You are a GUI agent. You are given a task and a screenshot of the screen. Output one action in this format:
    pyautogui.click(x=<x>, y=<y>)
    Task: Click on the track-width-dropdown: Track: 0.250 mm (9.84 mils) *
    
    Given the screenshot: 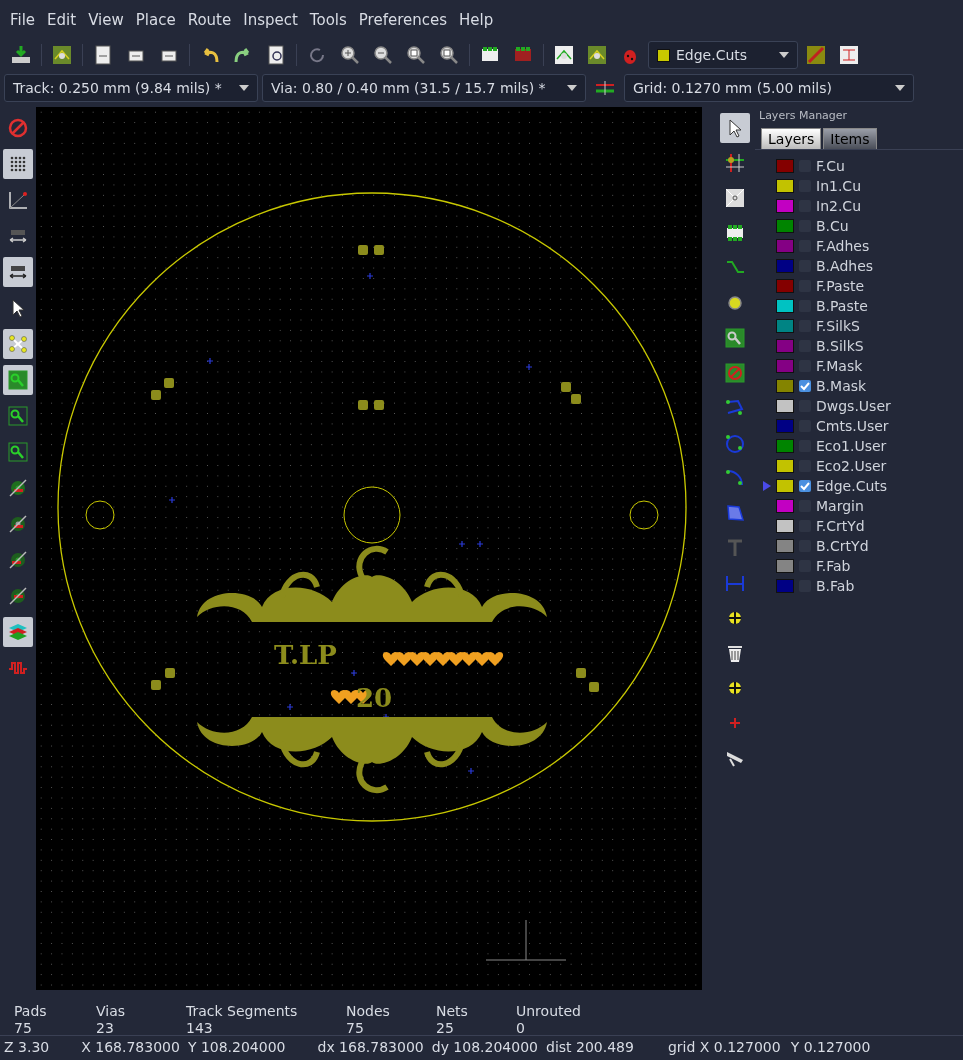 What is the action you would take?
    pyautogui.click(x=131, y=88)
    